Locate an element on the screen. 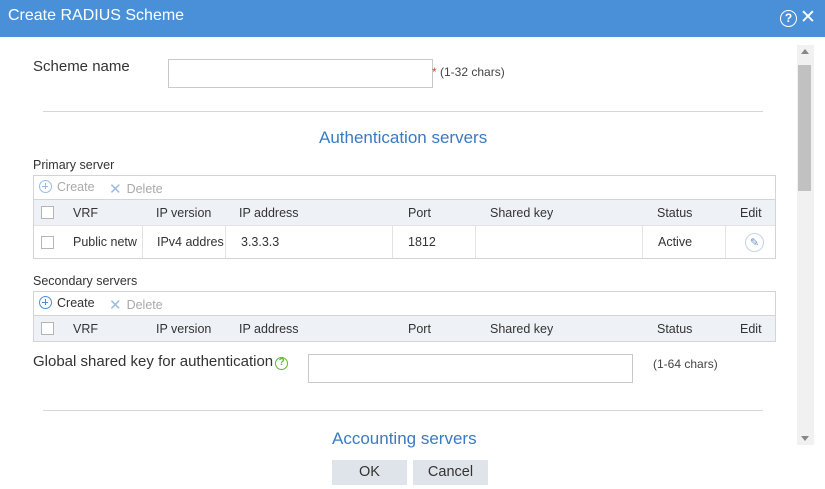  close-icon: ✕ is located at coordinates (808, 17).